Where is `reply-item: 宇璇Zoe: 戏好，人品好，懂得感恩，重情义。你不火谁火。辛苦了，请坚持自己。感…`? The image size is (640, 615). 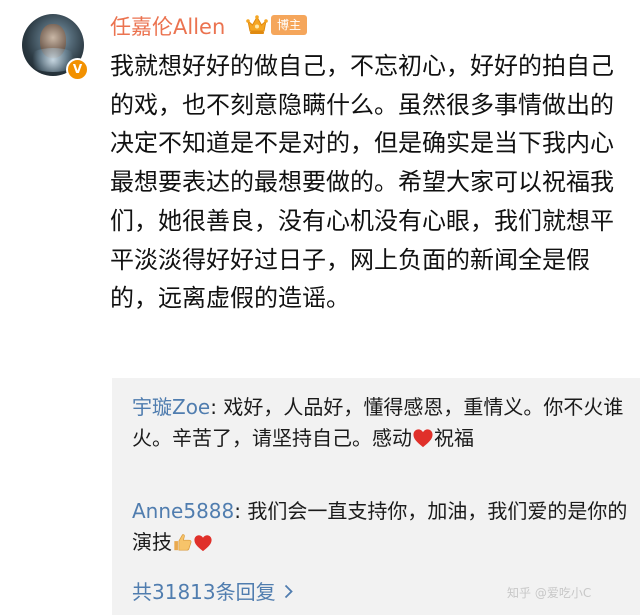
reply-item: 宇璇Zoe: 戏好，人品好，懂得感恩，重情义。你不火谁火。辛苦了，请坚持自己。感… is located at coordinates (382, 423).